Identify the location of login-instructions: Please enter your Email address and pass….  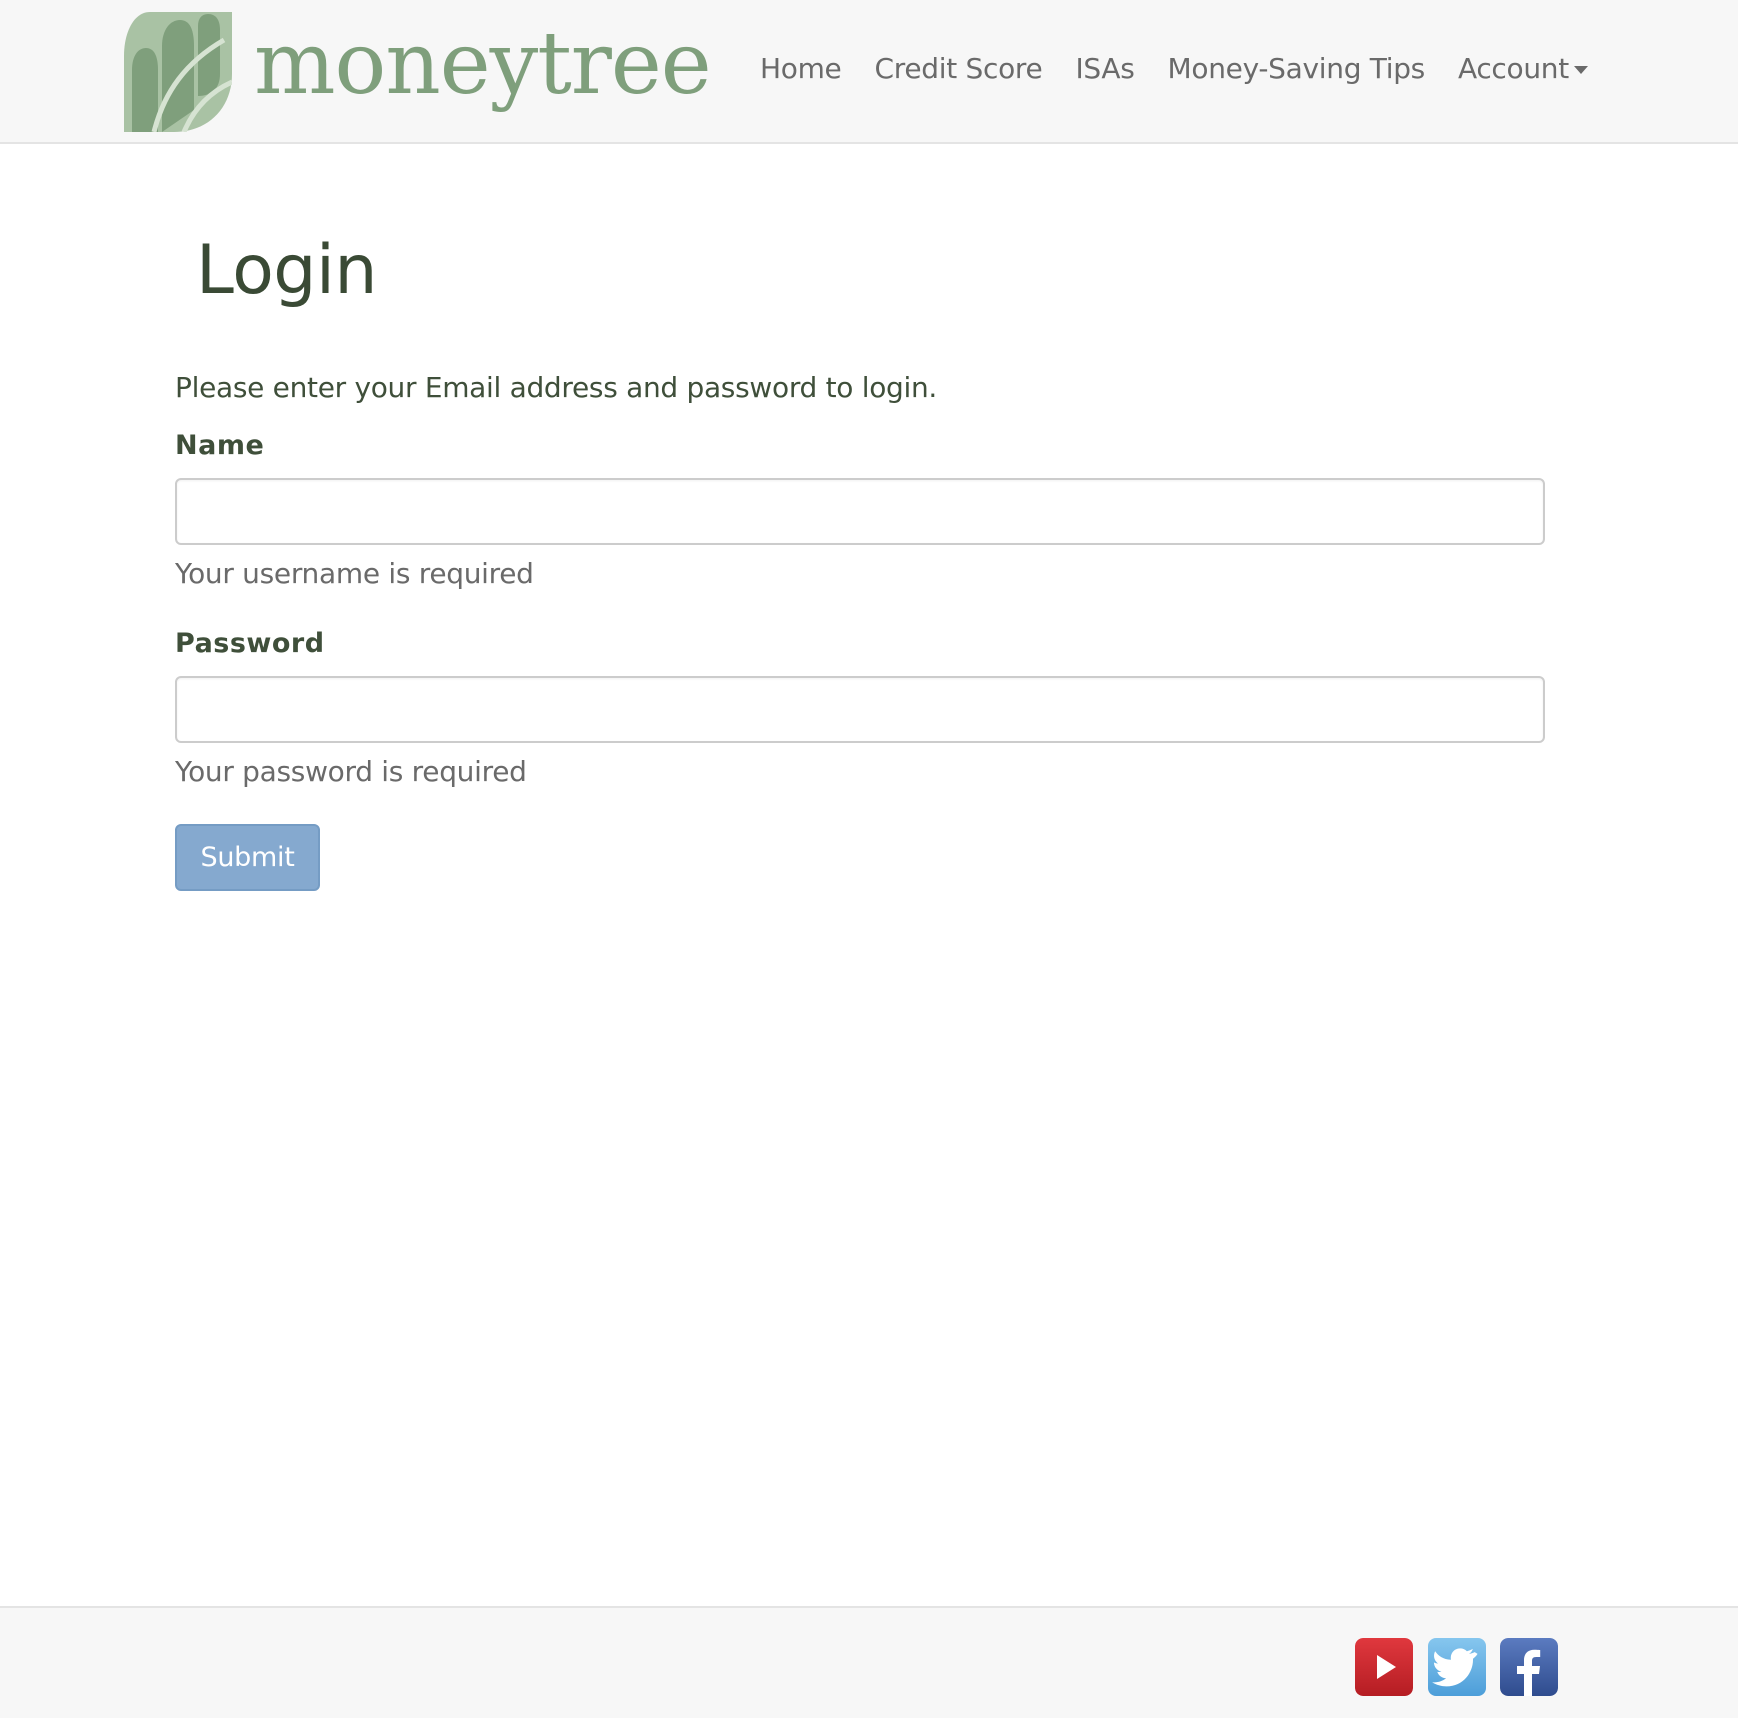
(556, 387).